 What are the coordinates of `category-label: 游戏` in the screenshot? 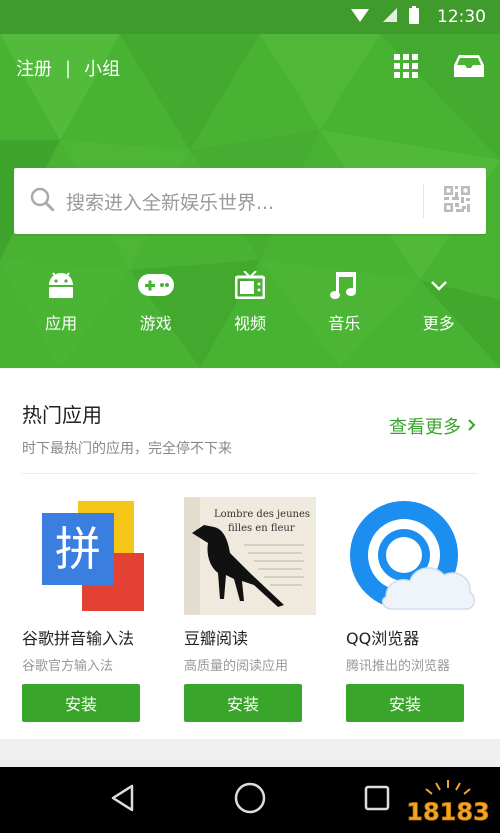 It's located at (155, 323).